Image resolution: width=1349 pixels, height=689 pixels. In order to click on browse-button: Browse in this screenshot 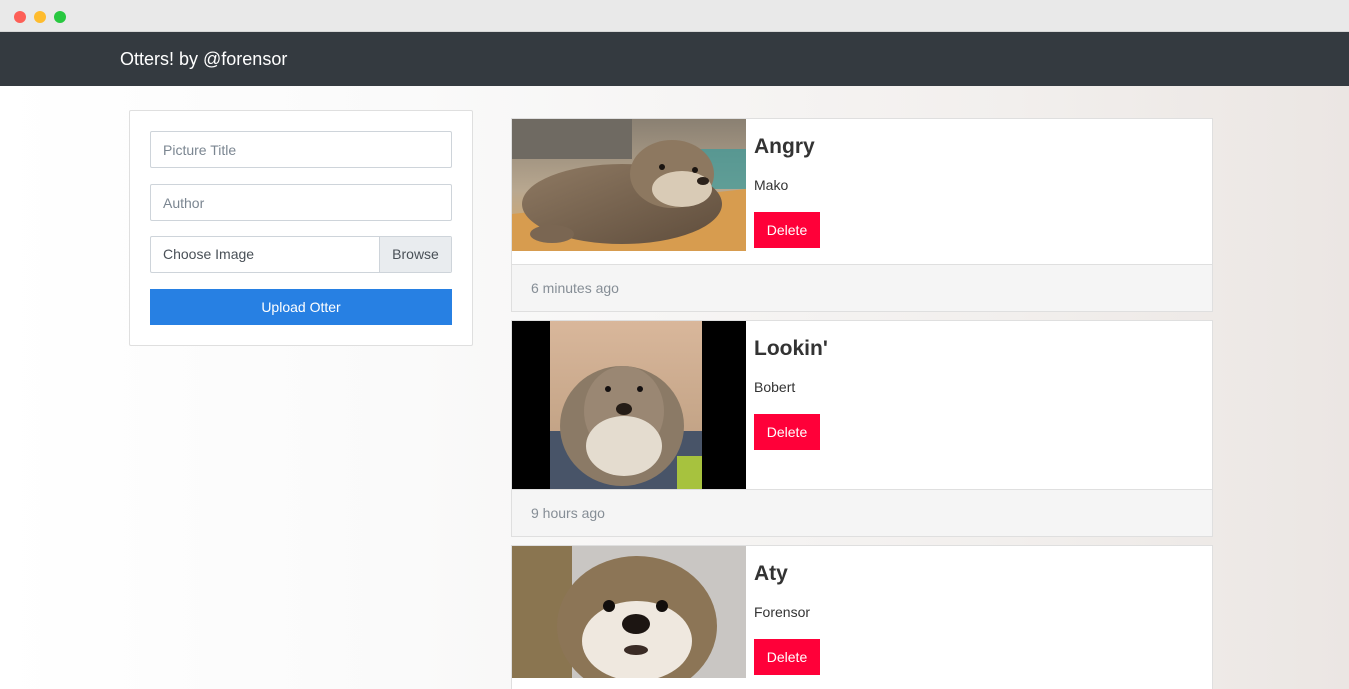, I will do `click(415, 254)`.